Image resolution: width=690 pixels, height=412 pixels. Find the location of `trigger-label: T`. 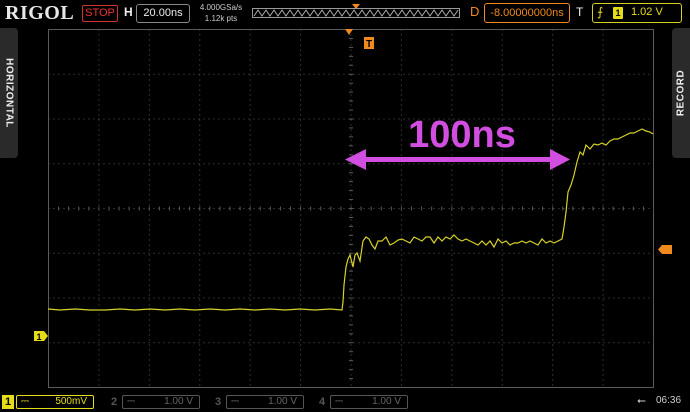

trigger-label: T is located at coordinates (580, 12).